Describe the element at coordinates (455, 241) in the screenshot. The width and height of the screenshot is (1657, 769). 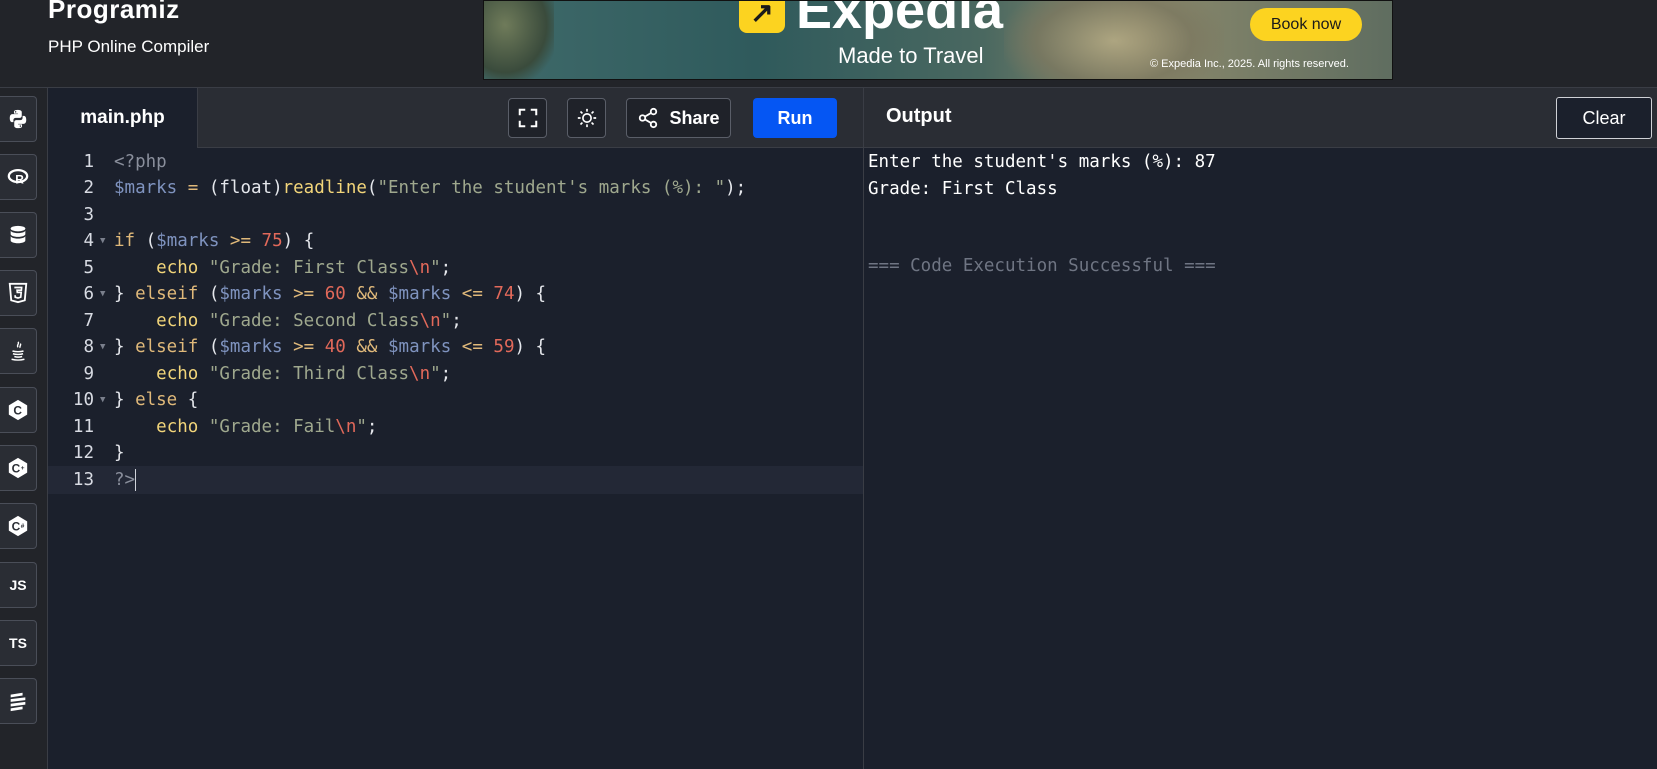
I see `code-line: 4 ▼ if ($marks >= 75) {` at that location.